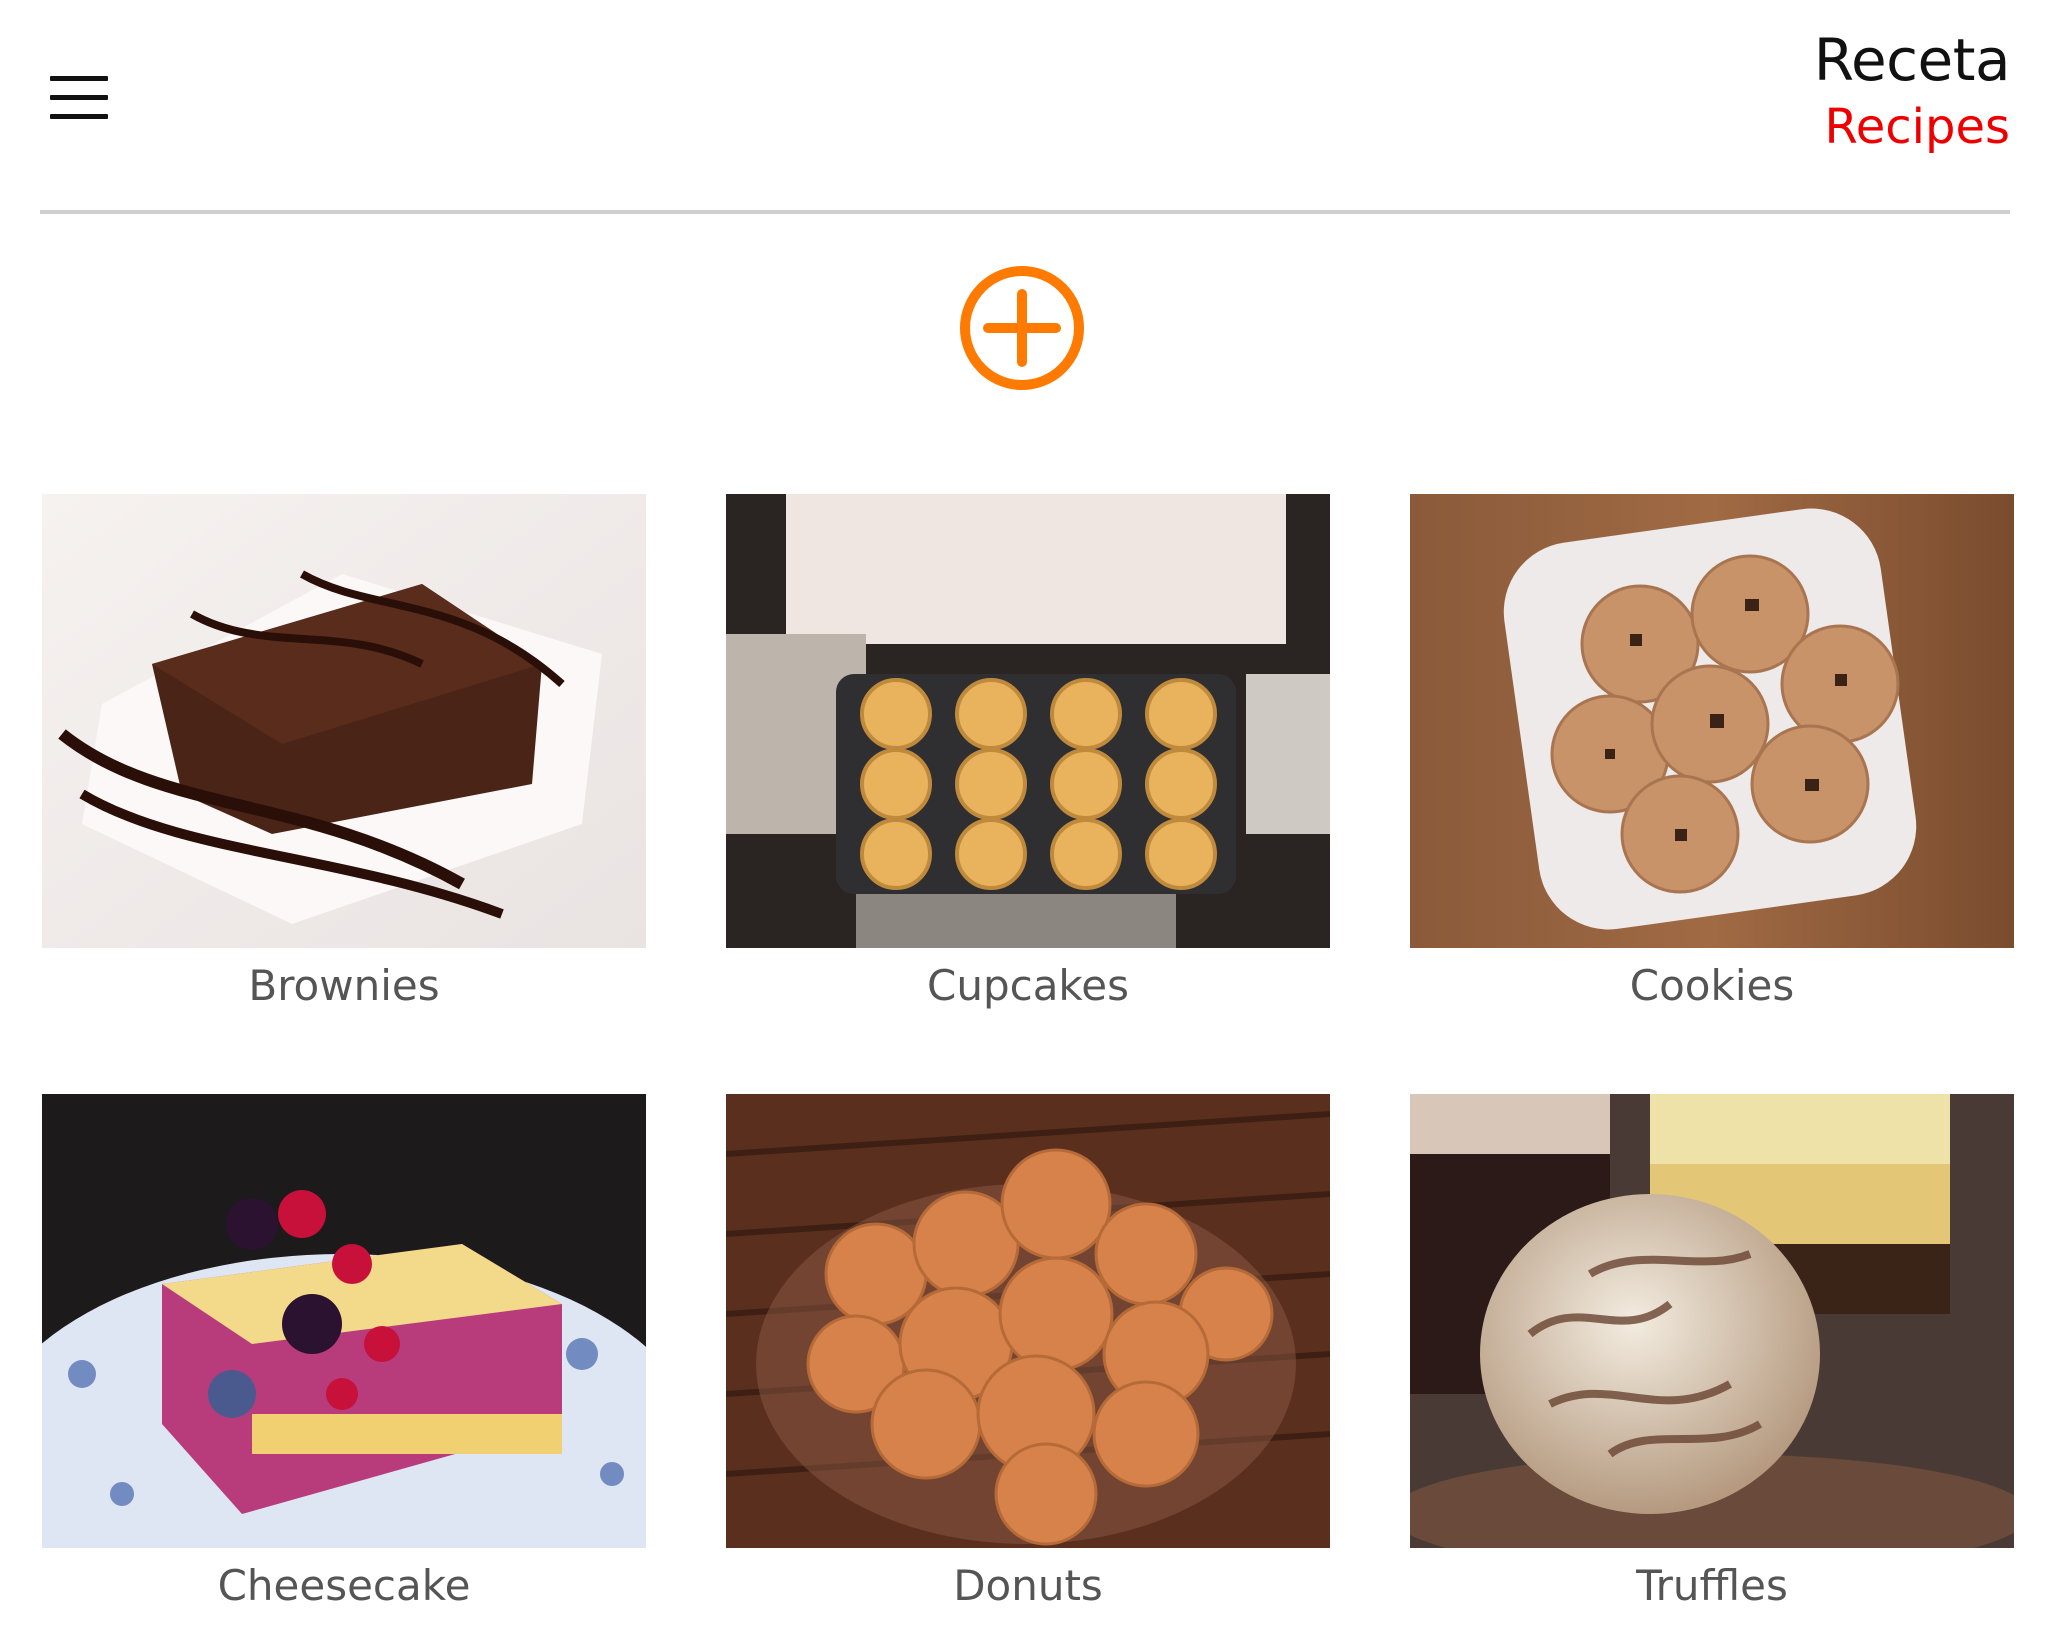 Image resolution: width=2048 pixels, height=1644 pixels. Describe the element at coordinates (1917, 127) in the screenshot. I see `brand-subtitle: Recipes` at that location.